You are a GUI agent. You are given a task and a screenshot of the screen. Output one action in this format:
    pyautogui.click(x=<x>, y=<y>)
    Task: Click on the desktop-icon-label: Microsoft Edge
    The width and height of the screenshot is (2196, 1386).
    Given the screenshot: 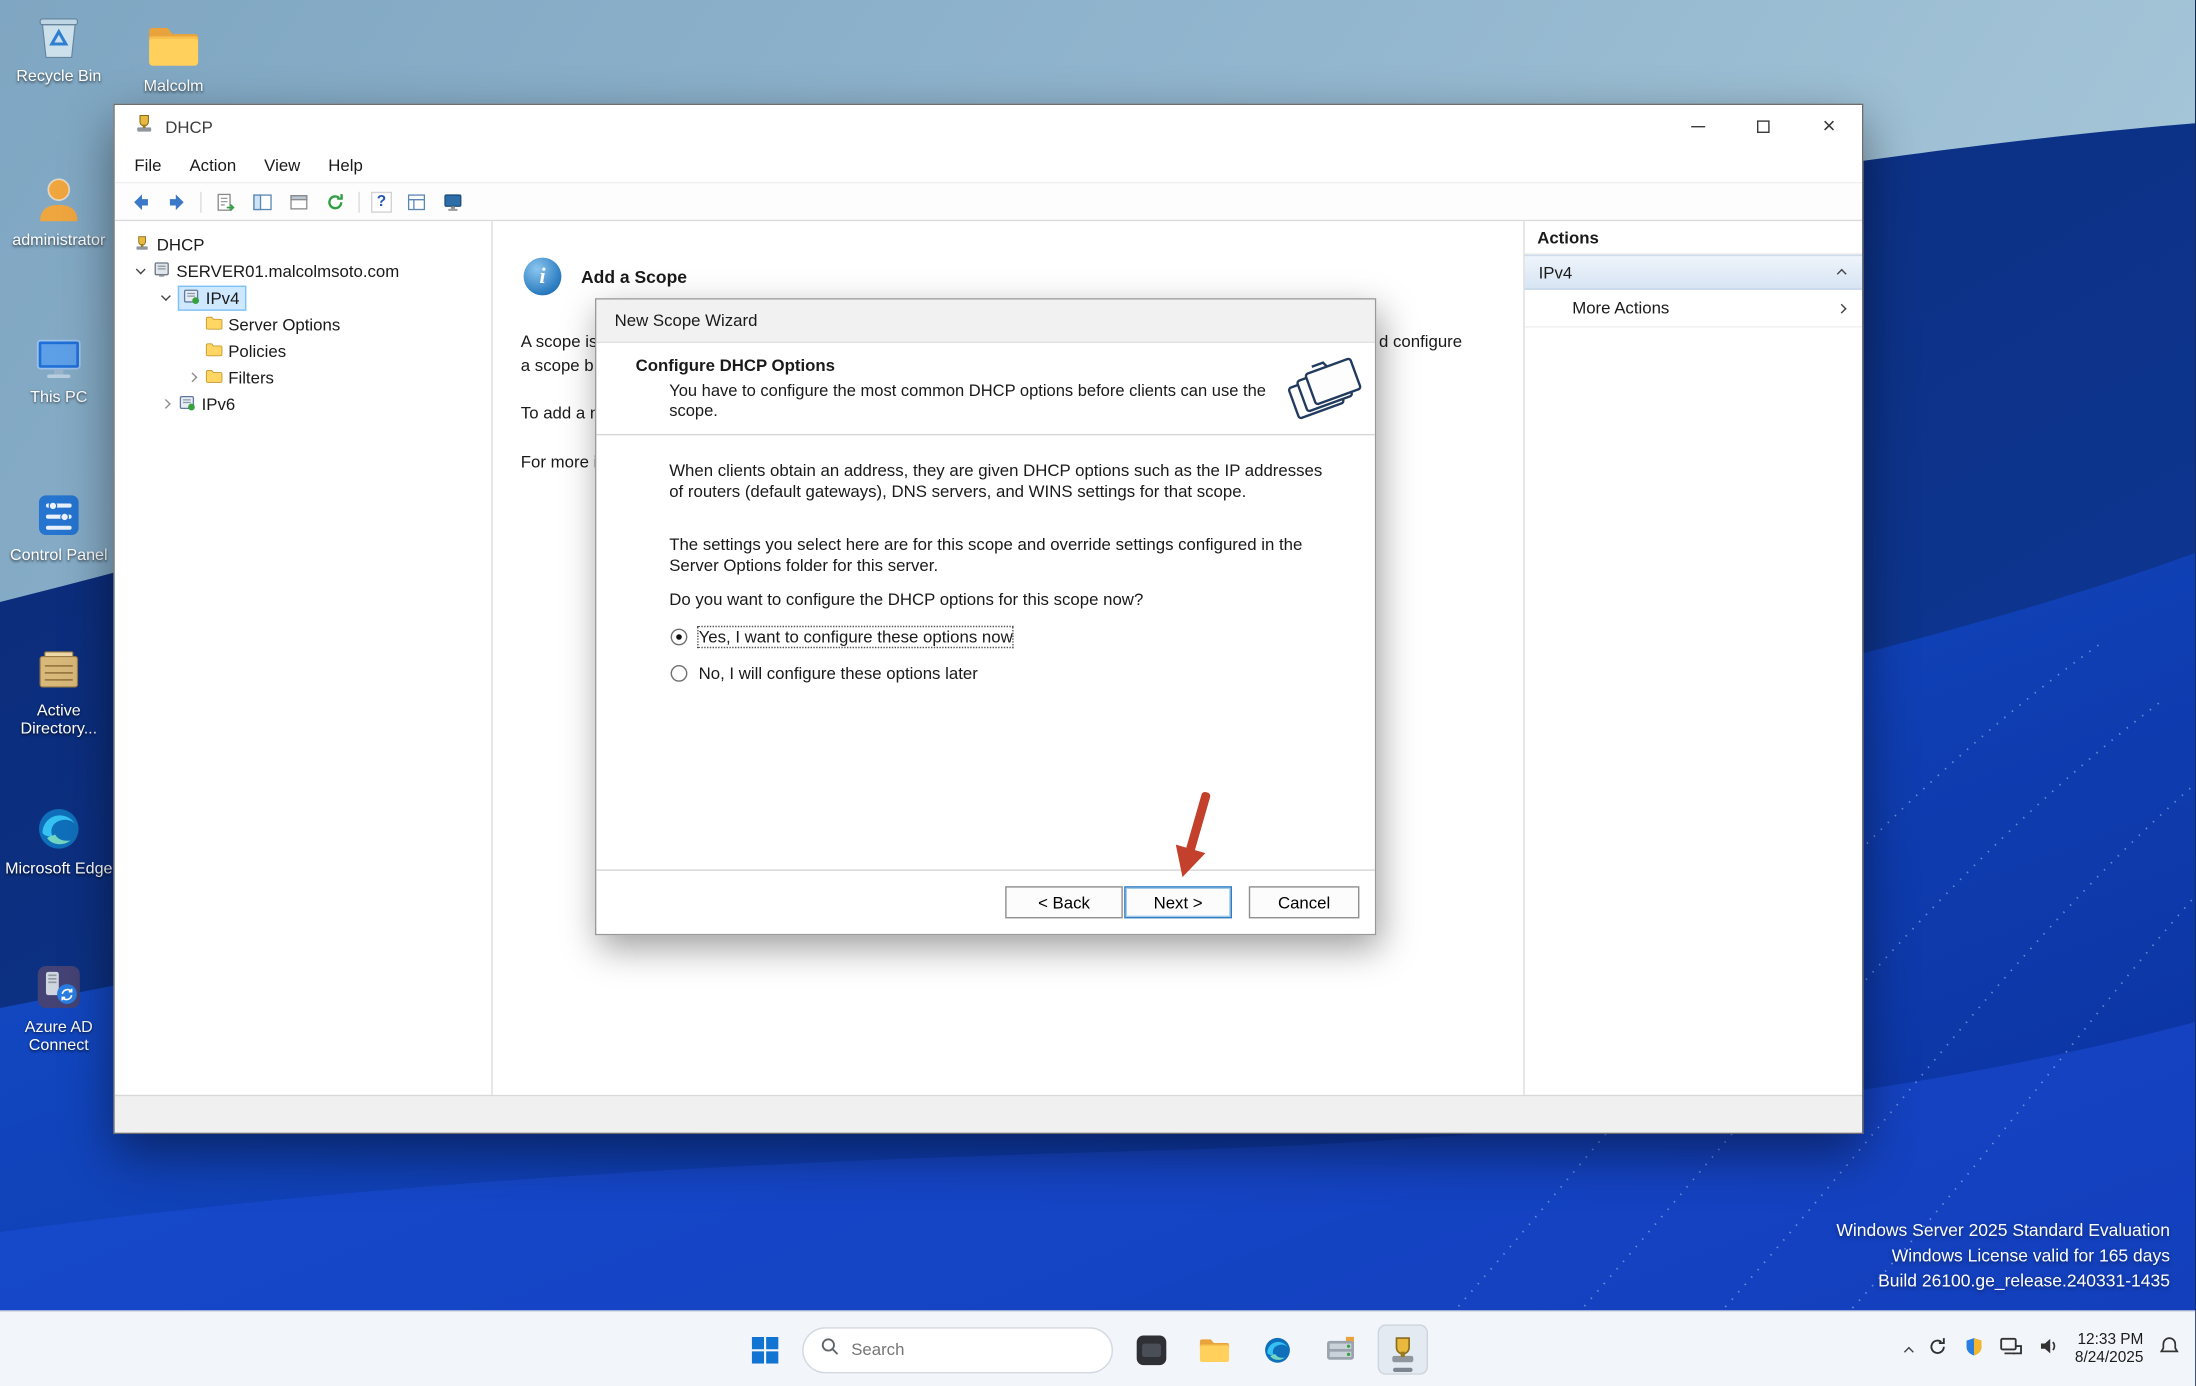 What is the action you would take?
    pyautogui.click(x=59, y=869)
    